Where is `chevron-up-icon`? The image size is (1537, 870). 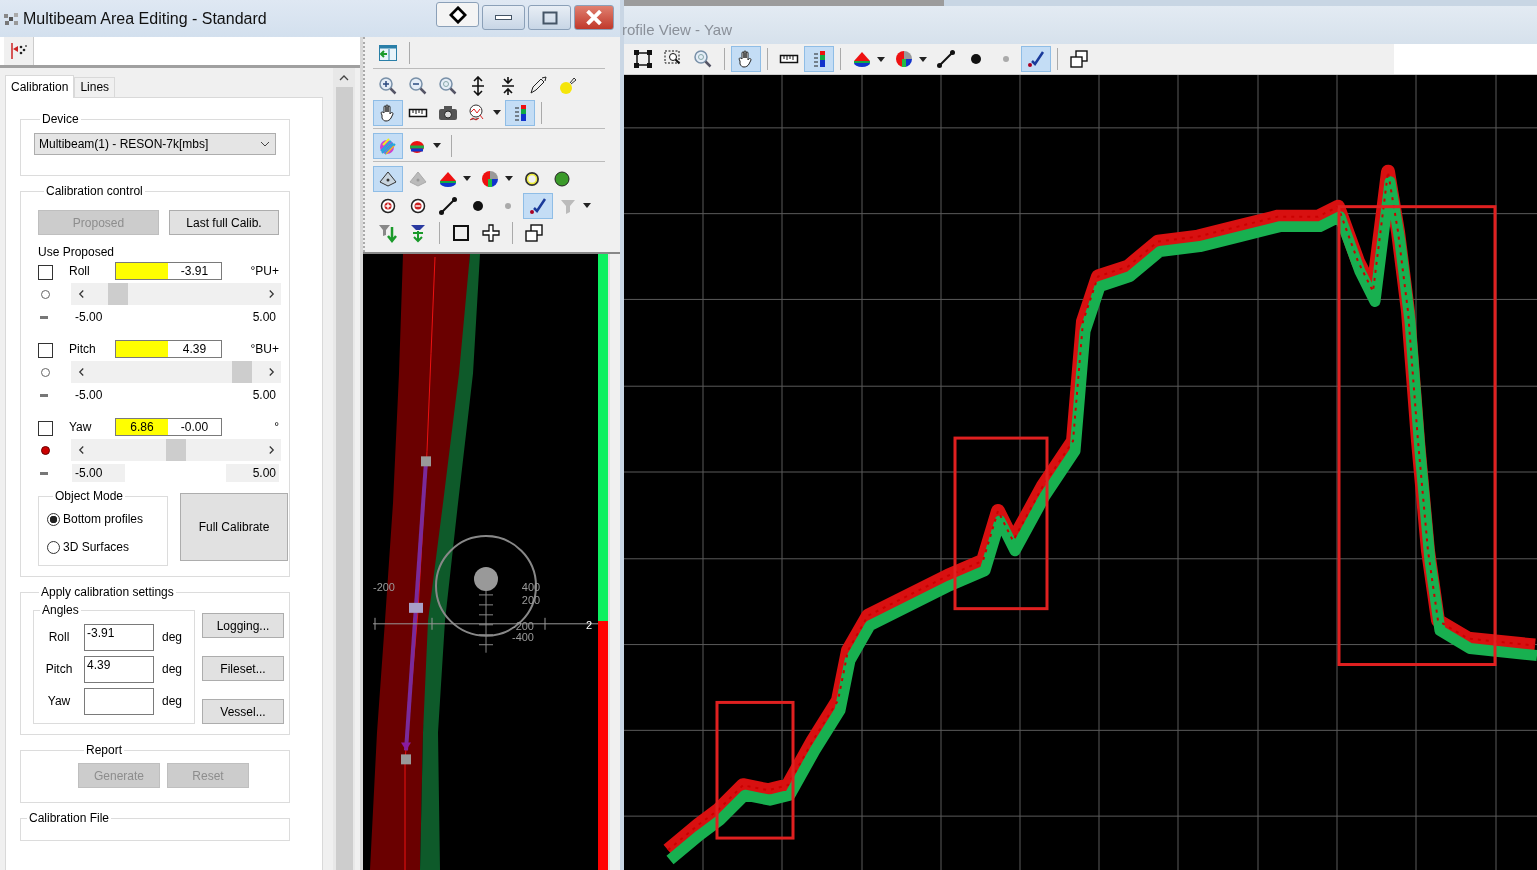 chevron-up-icon is located at coordinates (344, 78).